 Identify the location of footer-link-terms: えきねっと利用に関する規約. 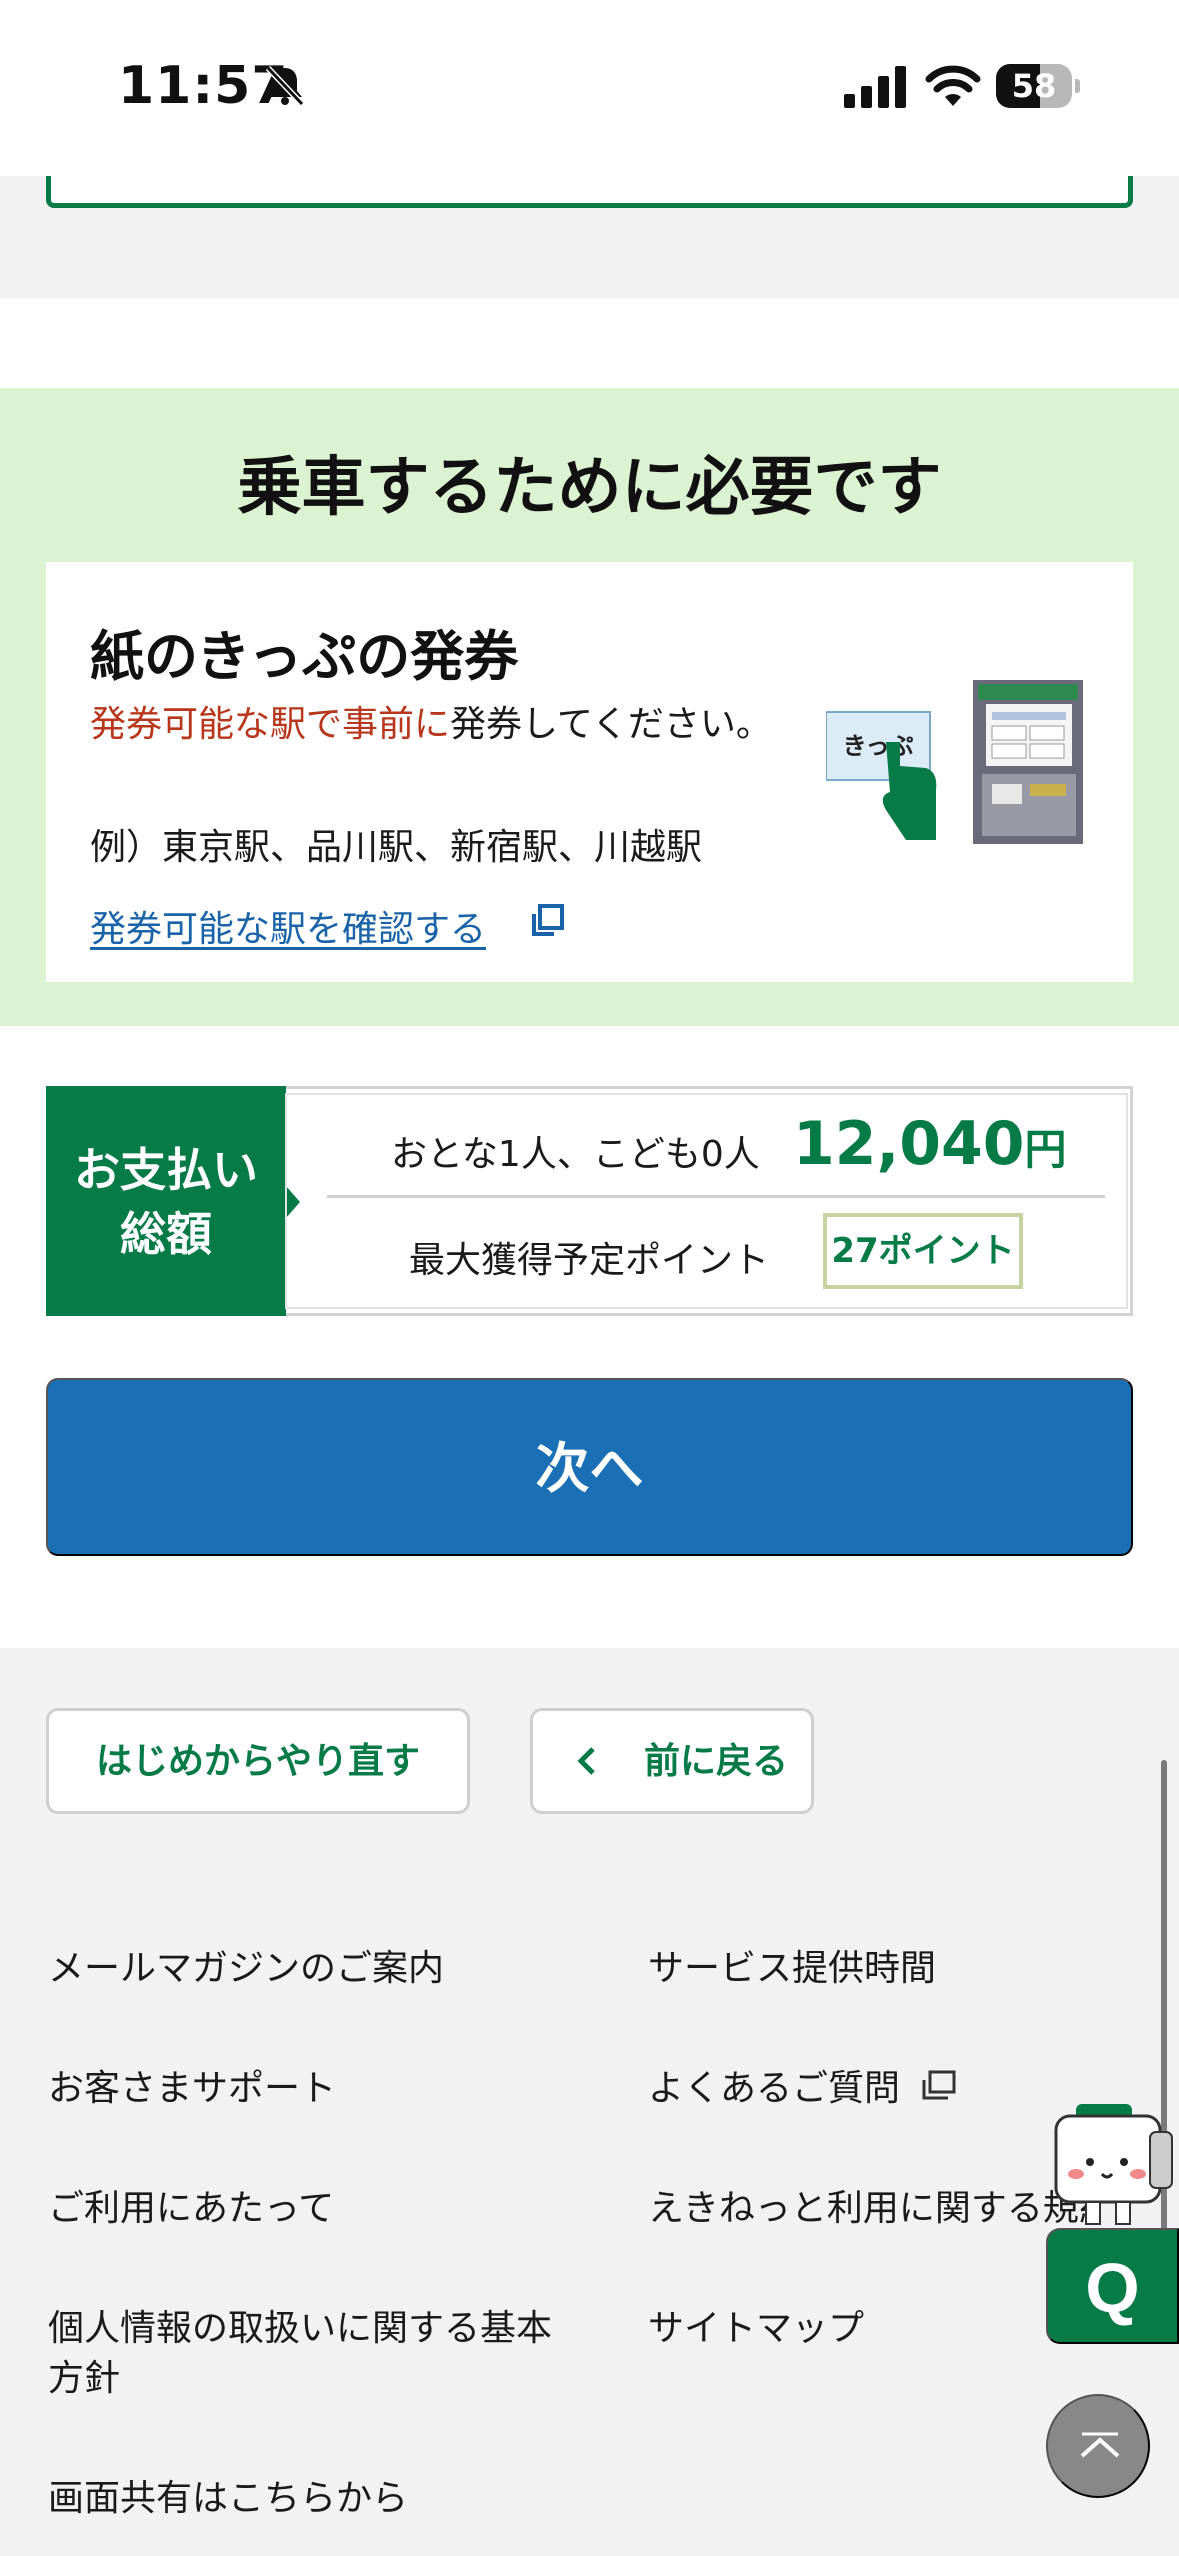
(873, 2209).